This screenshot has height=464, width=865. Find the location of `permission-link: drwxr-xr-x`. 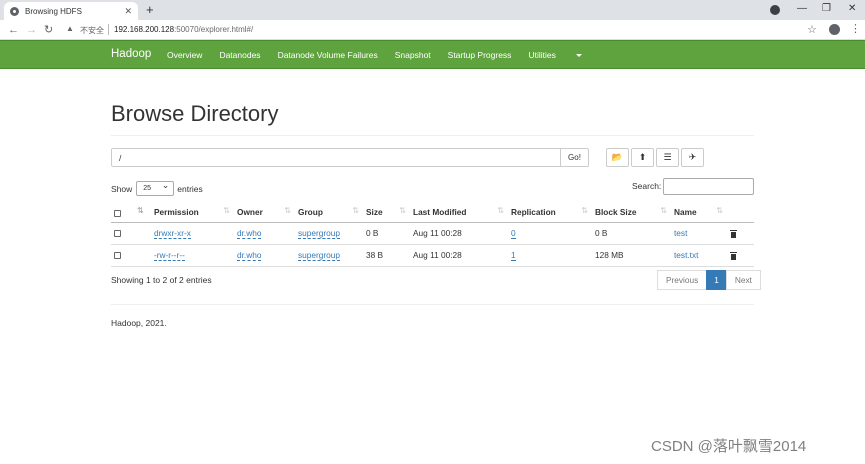

permission-link: drwxr-xr-x is located at coordinates (172, 233).